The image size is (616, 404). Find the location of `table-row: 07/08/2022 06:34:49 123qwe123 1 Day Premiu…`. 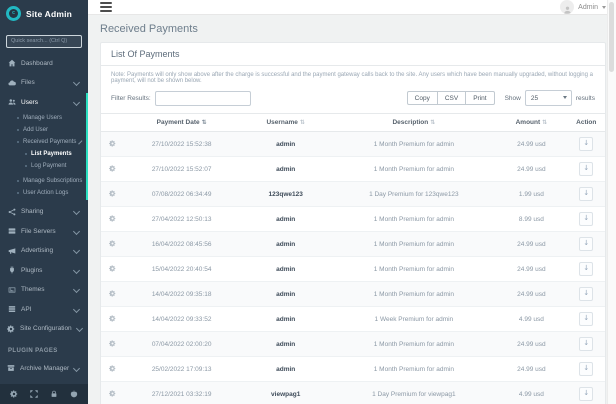

table-row: 07/08/2022 06:34:49 123qwe123 1 Day Premiu… is located at coordinates (353, 194).